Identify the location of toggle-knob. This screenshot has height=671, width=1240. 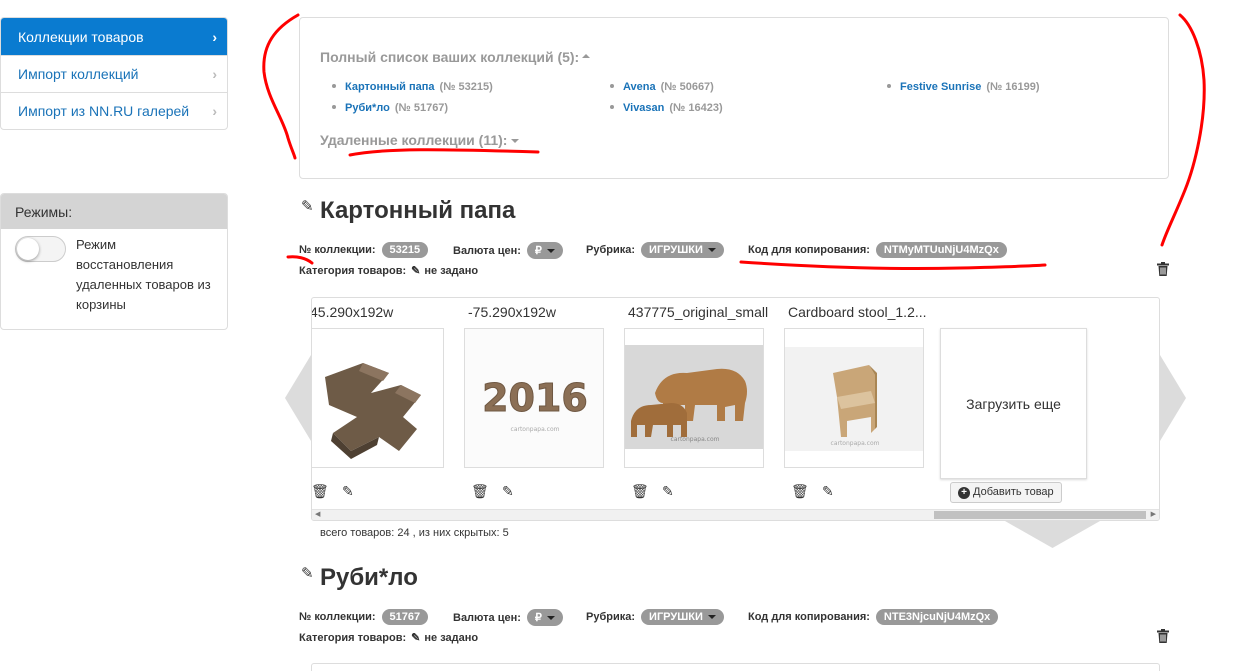
(28, 249).